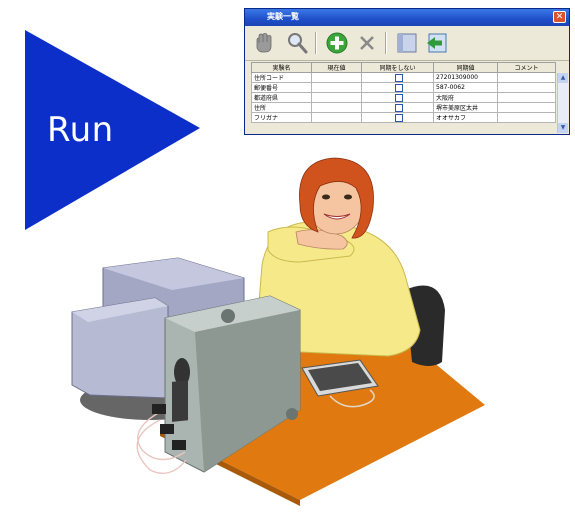  What do you see at coordinates (326, 197) in the screenshot?
I see `woman-eye-left` at bounding box center [326, 197].